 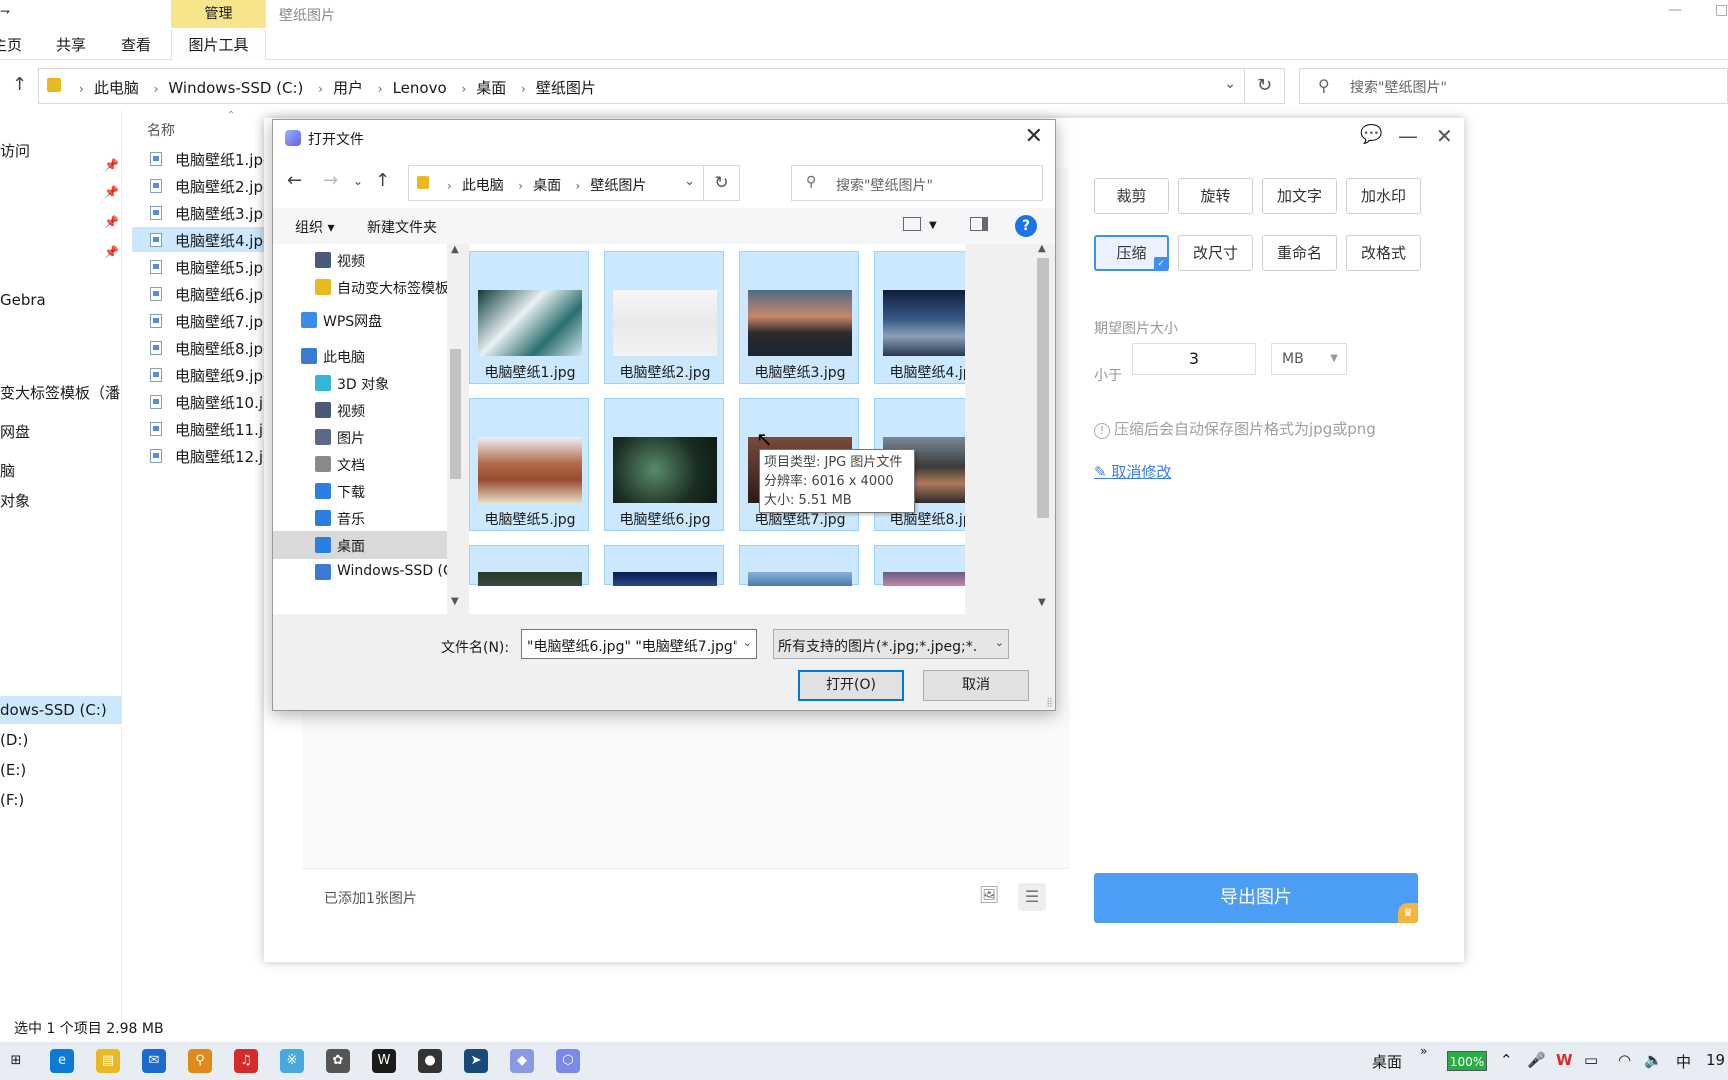 I want to click on scroll-down-icon: ▼, so click(x=1042, y=602).